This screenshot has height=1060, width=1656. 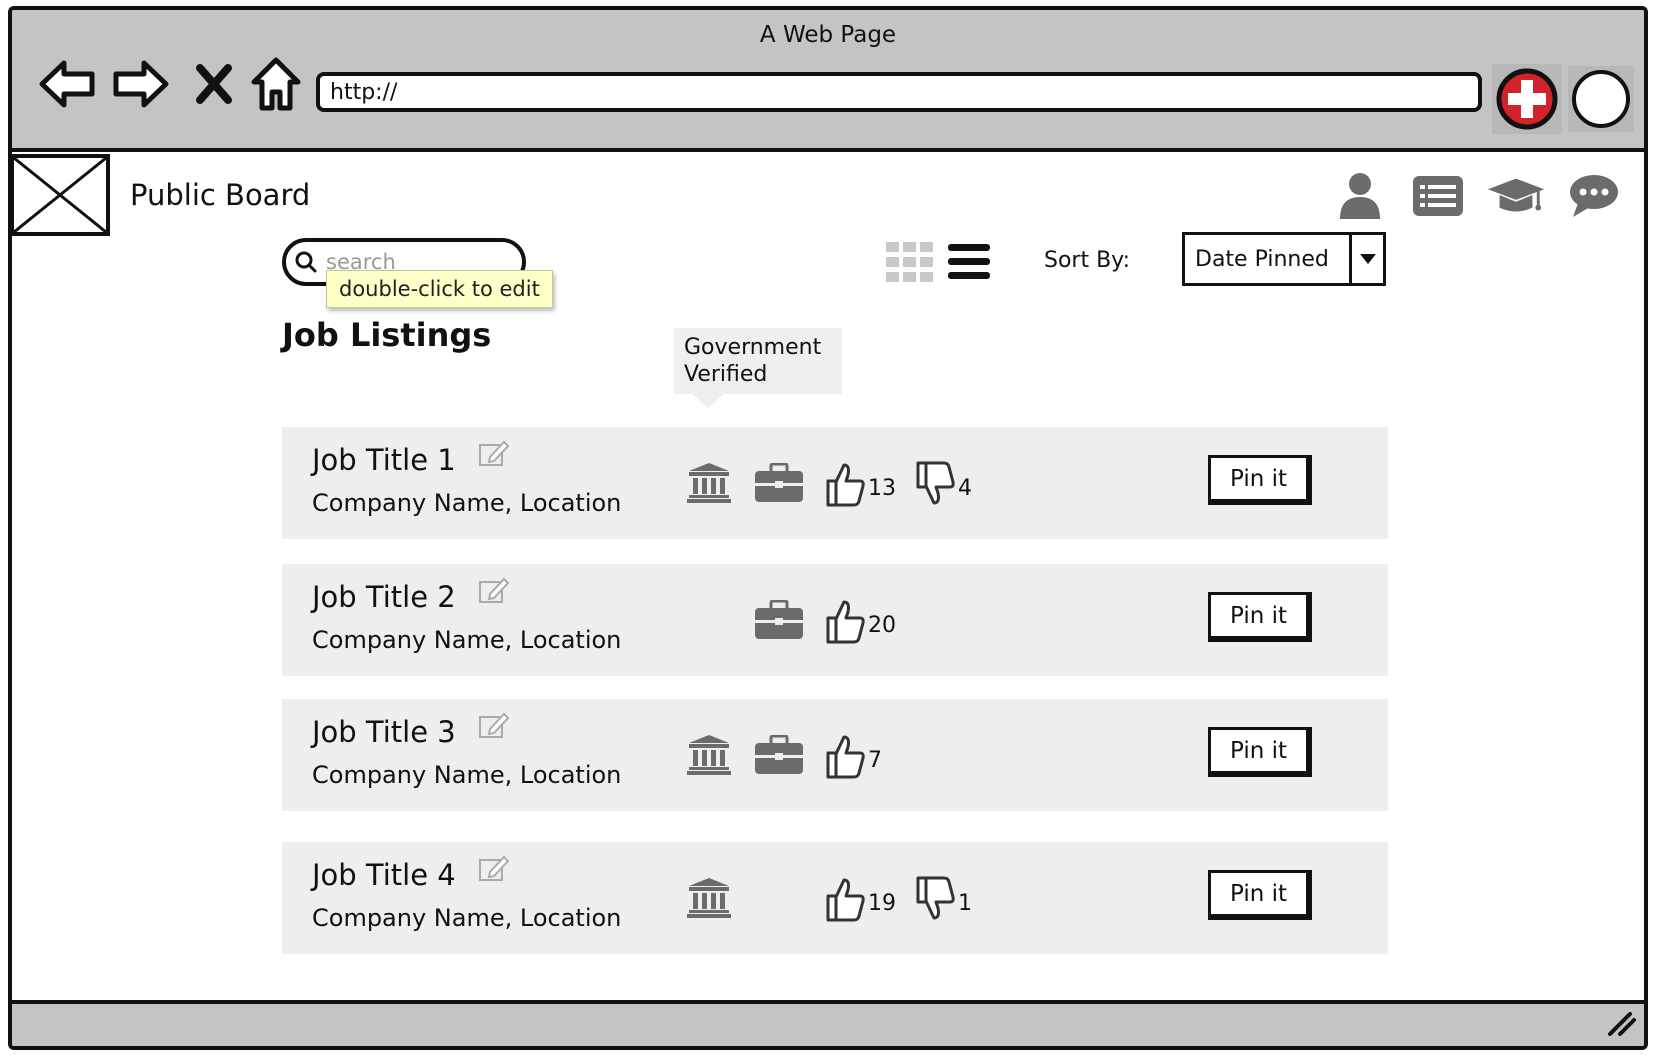 I want to click on dislike-count: 4, so click(x=965, y=488).